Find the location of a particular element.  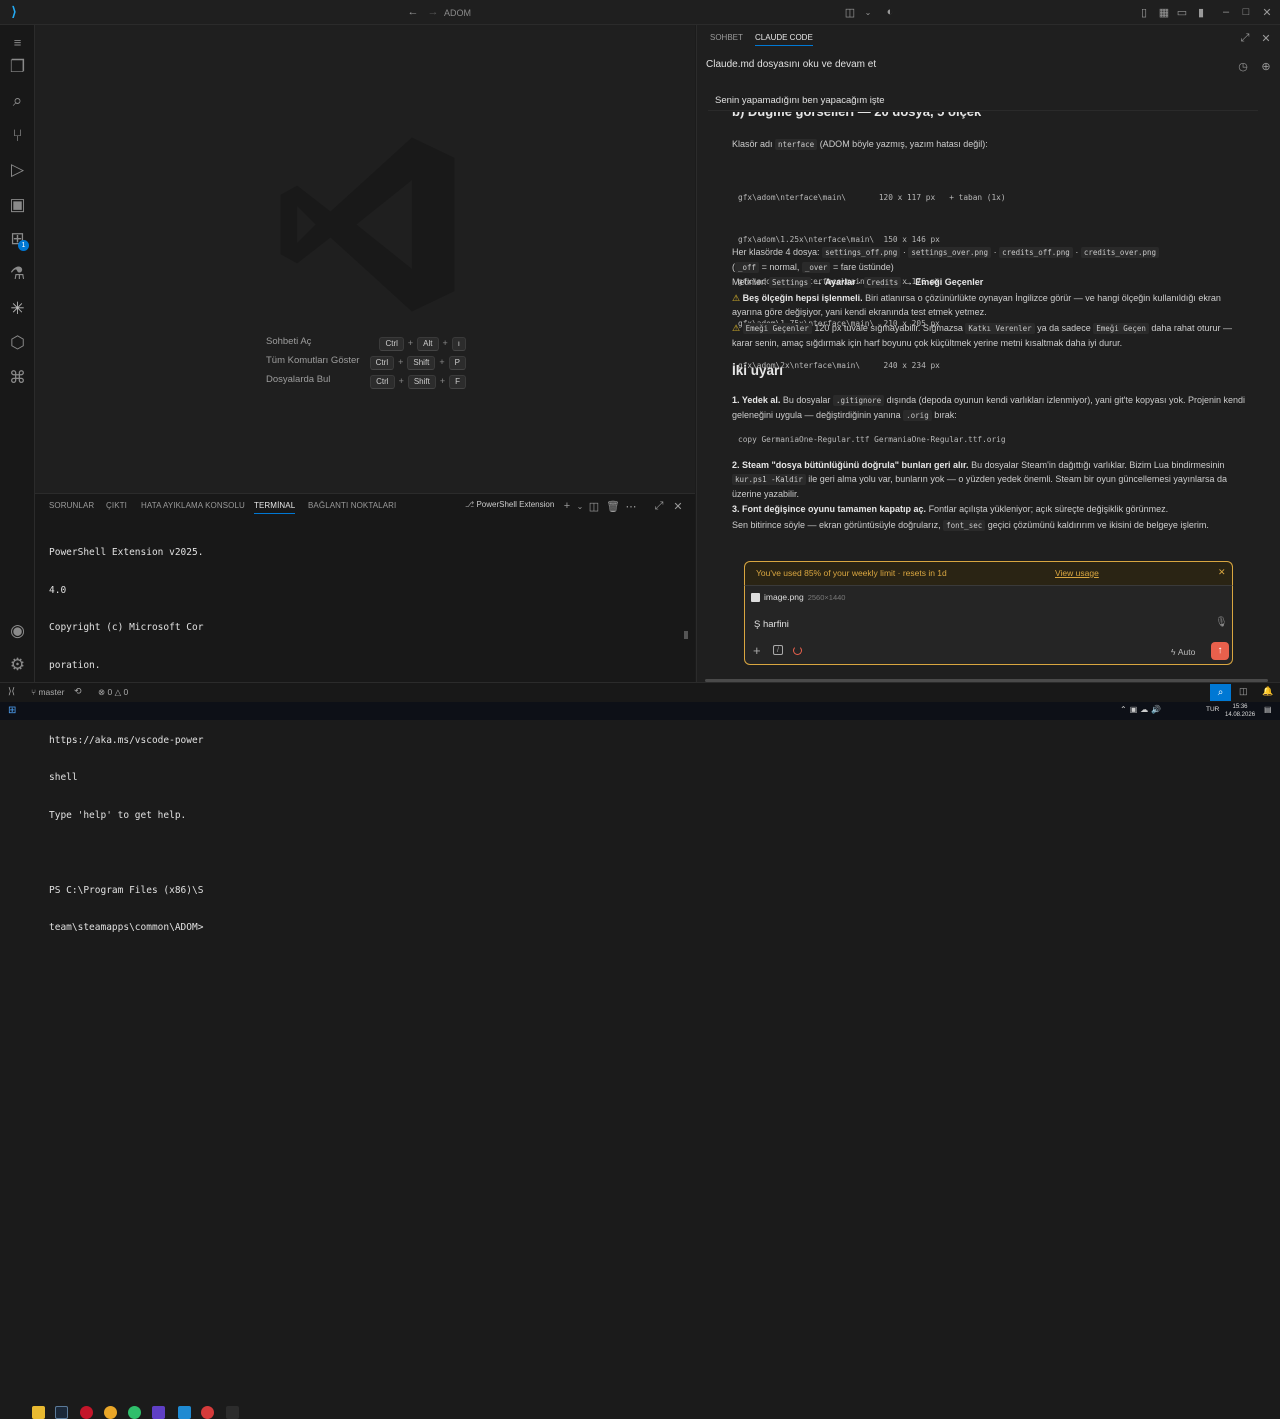

back-arrow-icon: ← is located at coordinates (413, 12).